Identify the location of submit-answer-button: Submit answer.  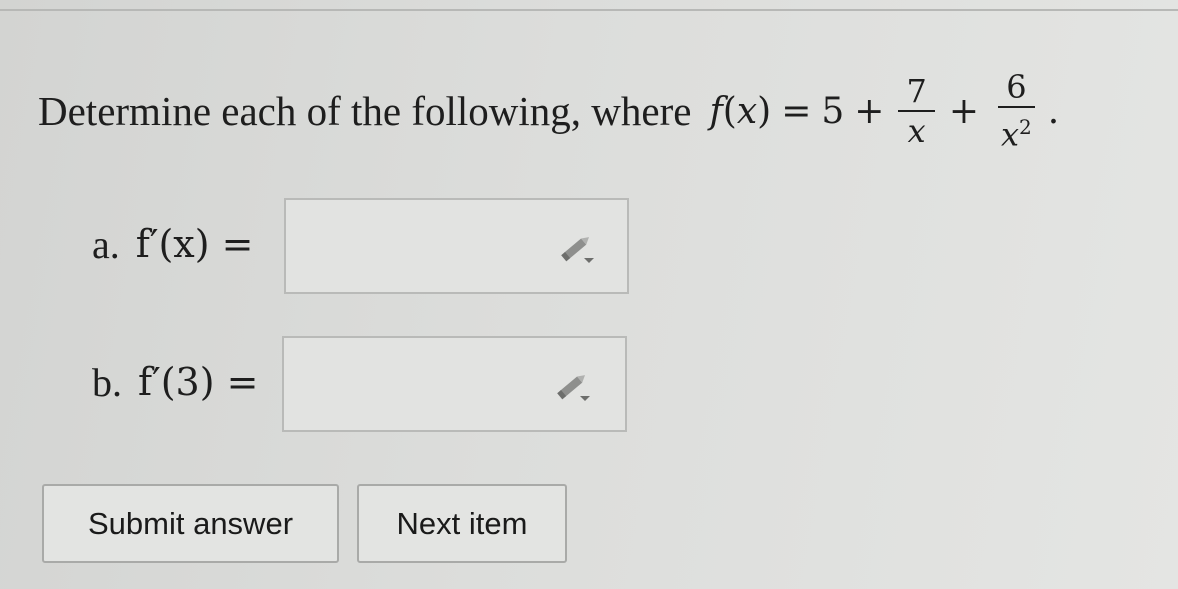
(190, 523).